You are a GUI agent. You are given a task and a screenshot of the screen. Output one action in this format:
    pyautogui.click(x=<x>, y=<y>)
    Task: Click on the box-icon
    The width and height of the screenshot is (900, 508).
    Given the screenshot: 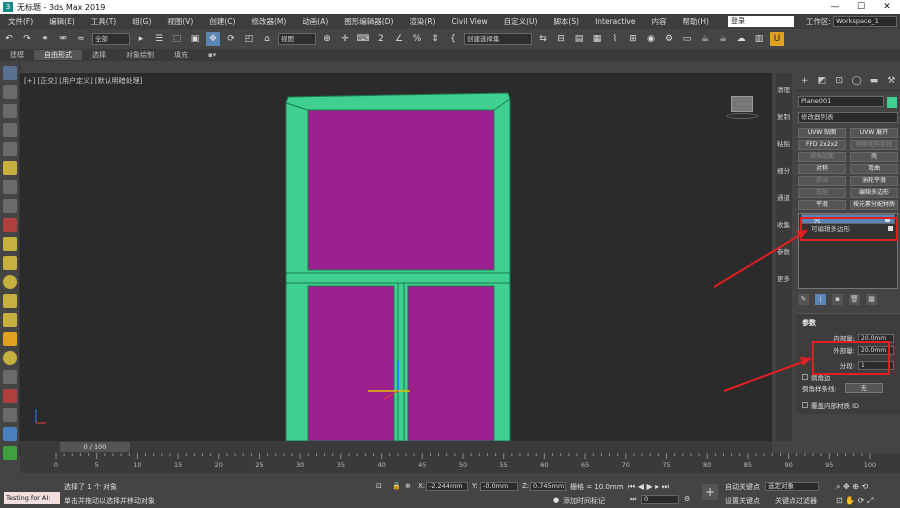 What is the action you would take?
    pyautogui.click(x=10, y=244)
    